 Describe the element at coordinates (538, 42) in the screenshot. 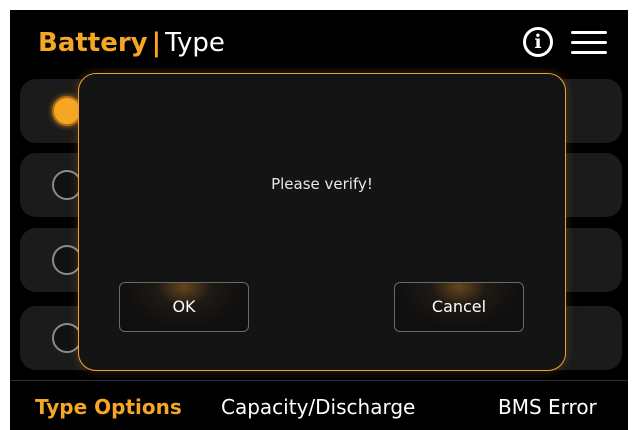

I see `info-icon: i` at that location.